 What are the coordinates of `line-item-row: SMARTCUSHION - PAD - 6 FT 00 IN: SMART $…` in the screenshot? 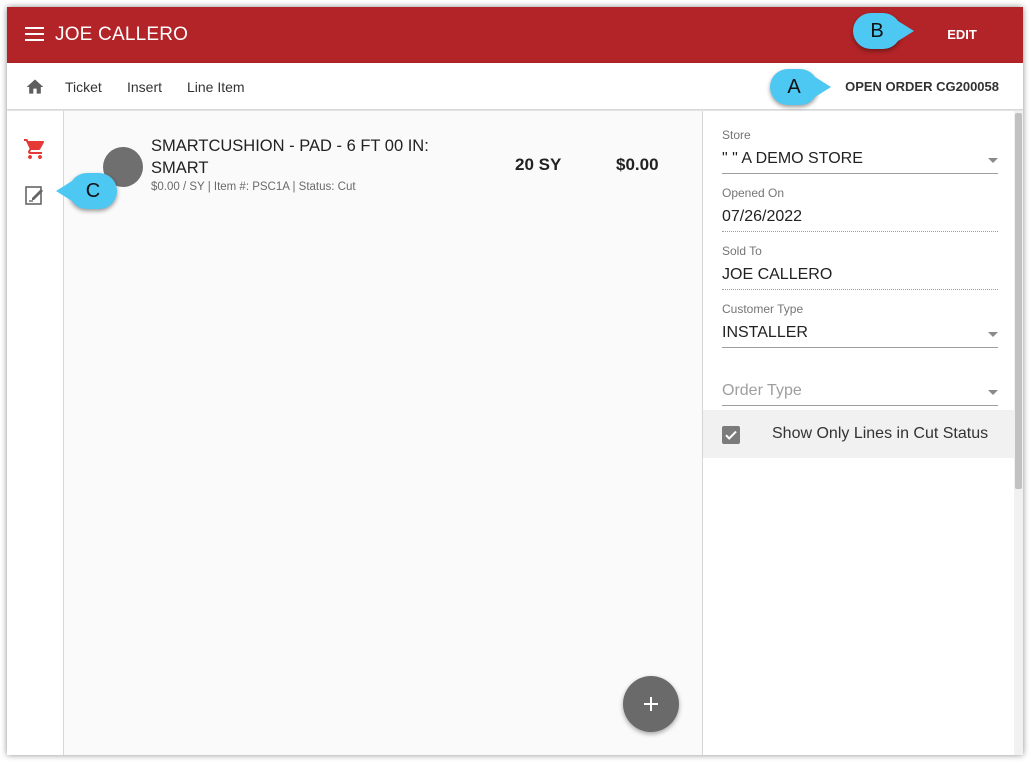 It's located at (383, 156).